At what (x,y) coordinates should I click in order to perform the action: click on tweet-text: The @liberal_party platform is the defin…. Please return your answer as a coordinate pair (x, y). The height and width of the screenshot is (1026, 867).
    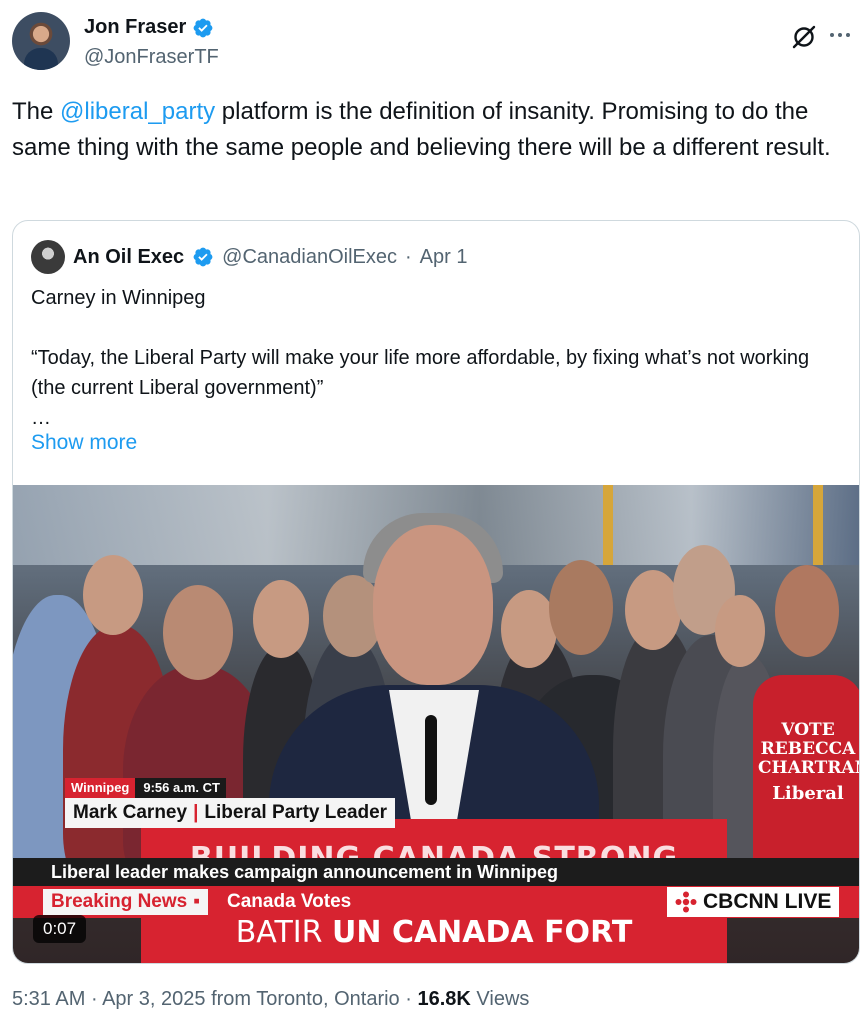
    Looking at the image, I should click on (434, 130).